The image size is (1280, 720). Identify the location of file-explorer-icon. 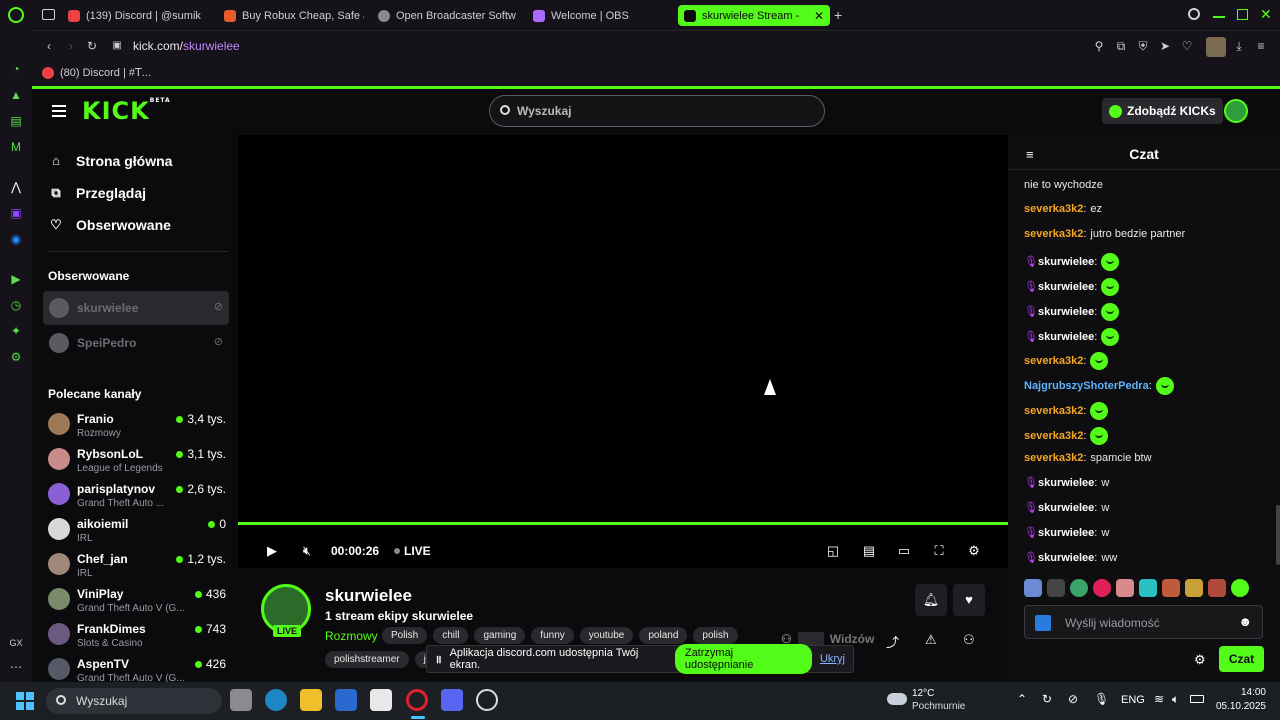
(311, 700).